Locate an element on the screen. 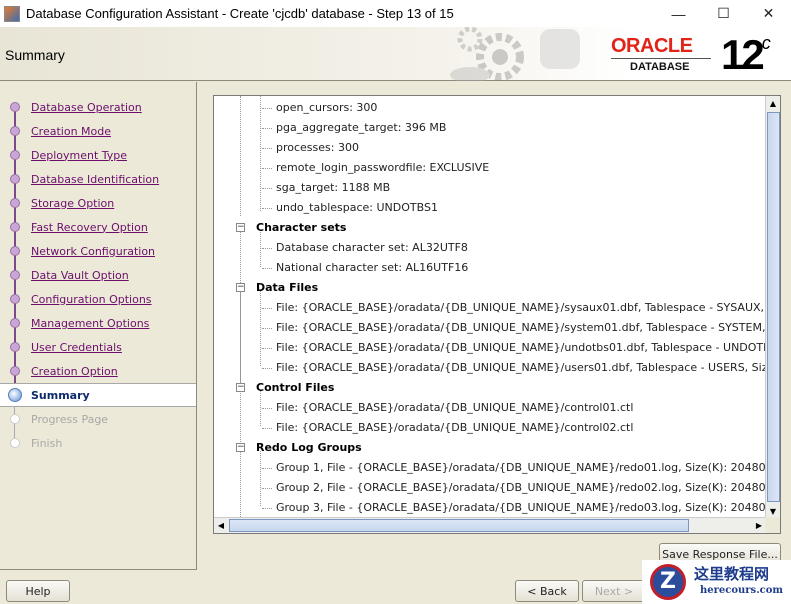 The height and width of the screenshot is (604, 791). scroll-up-icon: ▲ is located at coordinates (773, 103).